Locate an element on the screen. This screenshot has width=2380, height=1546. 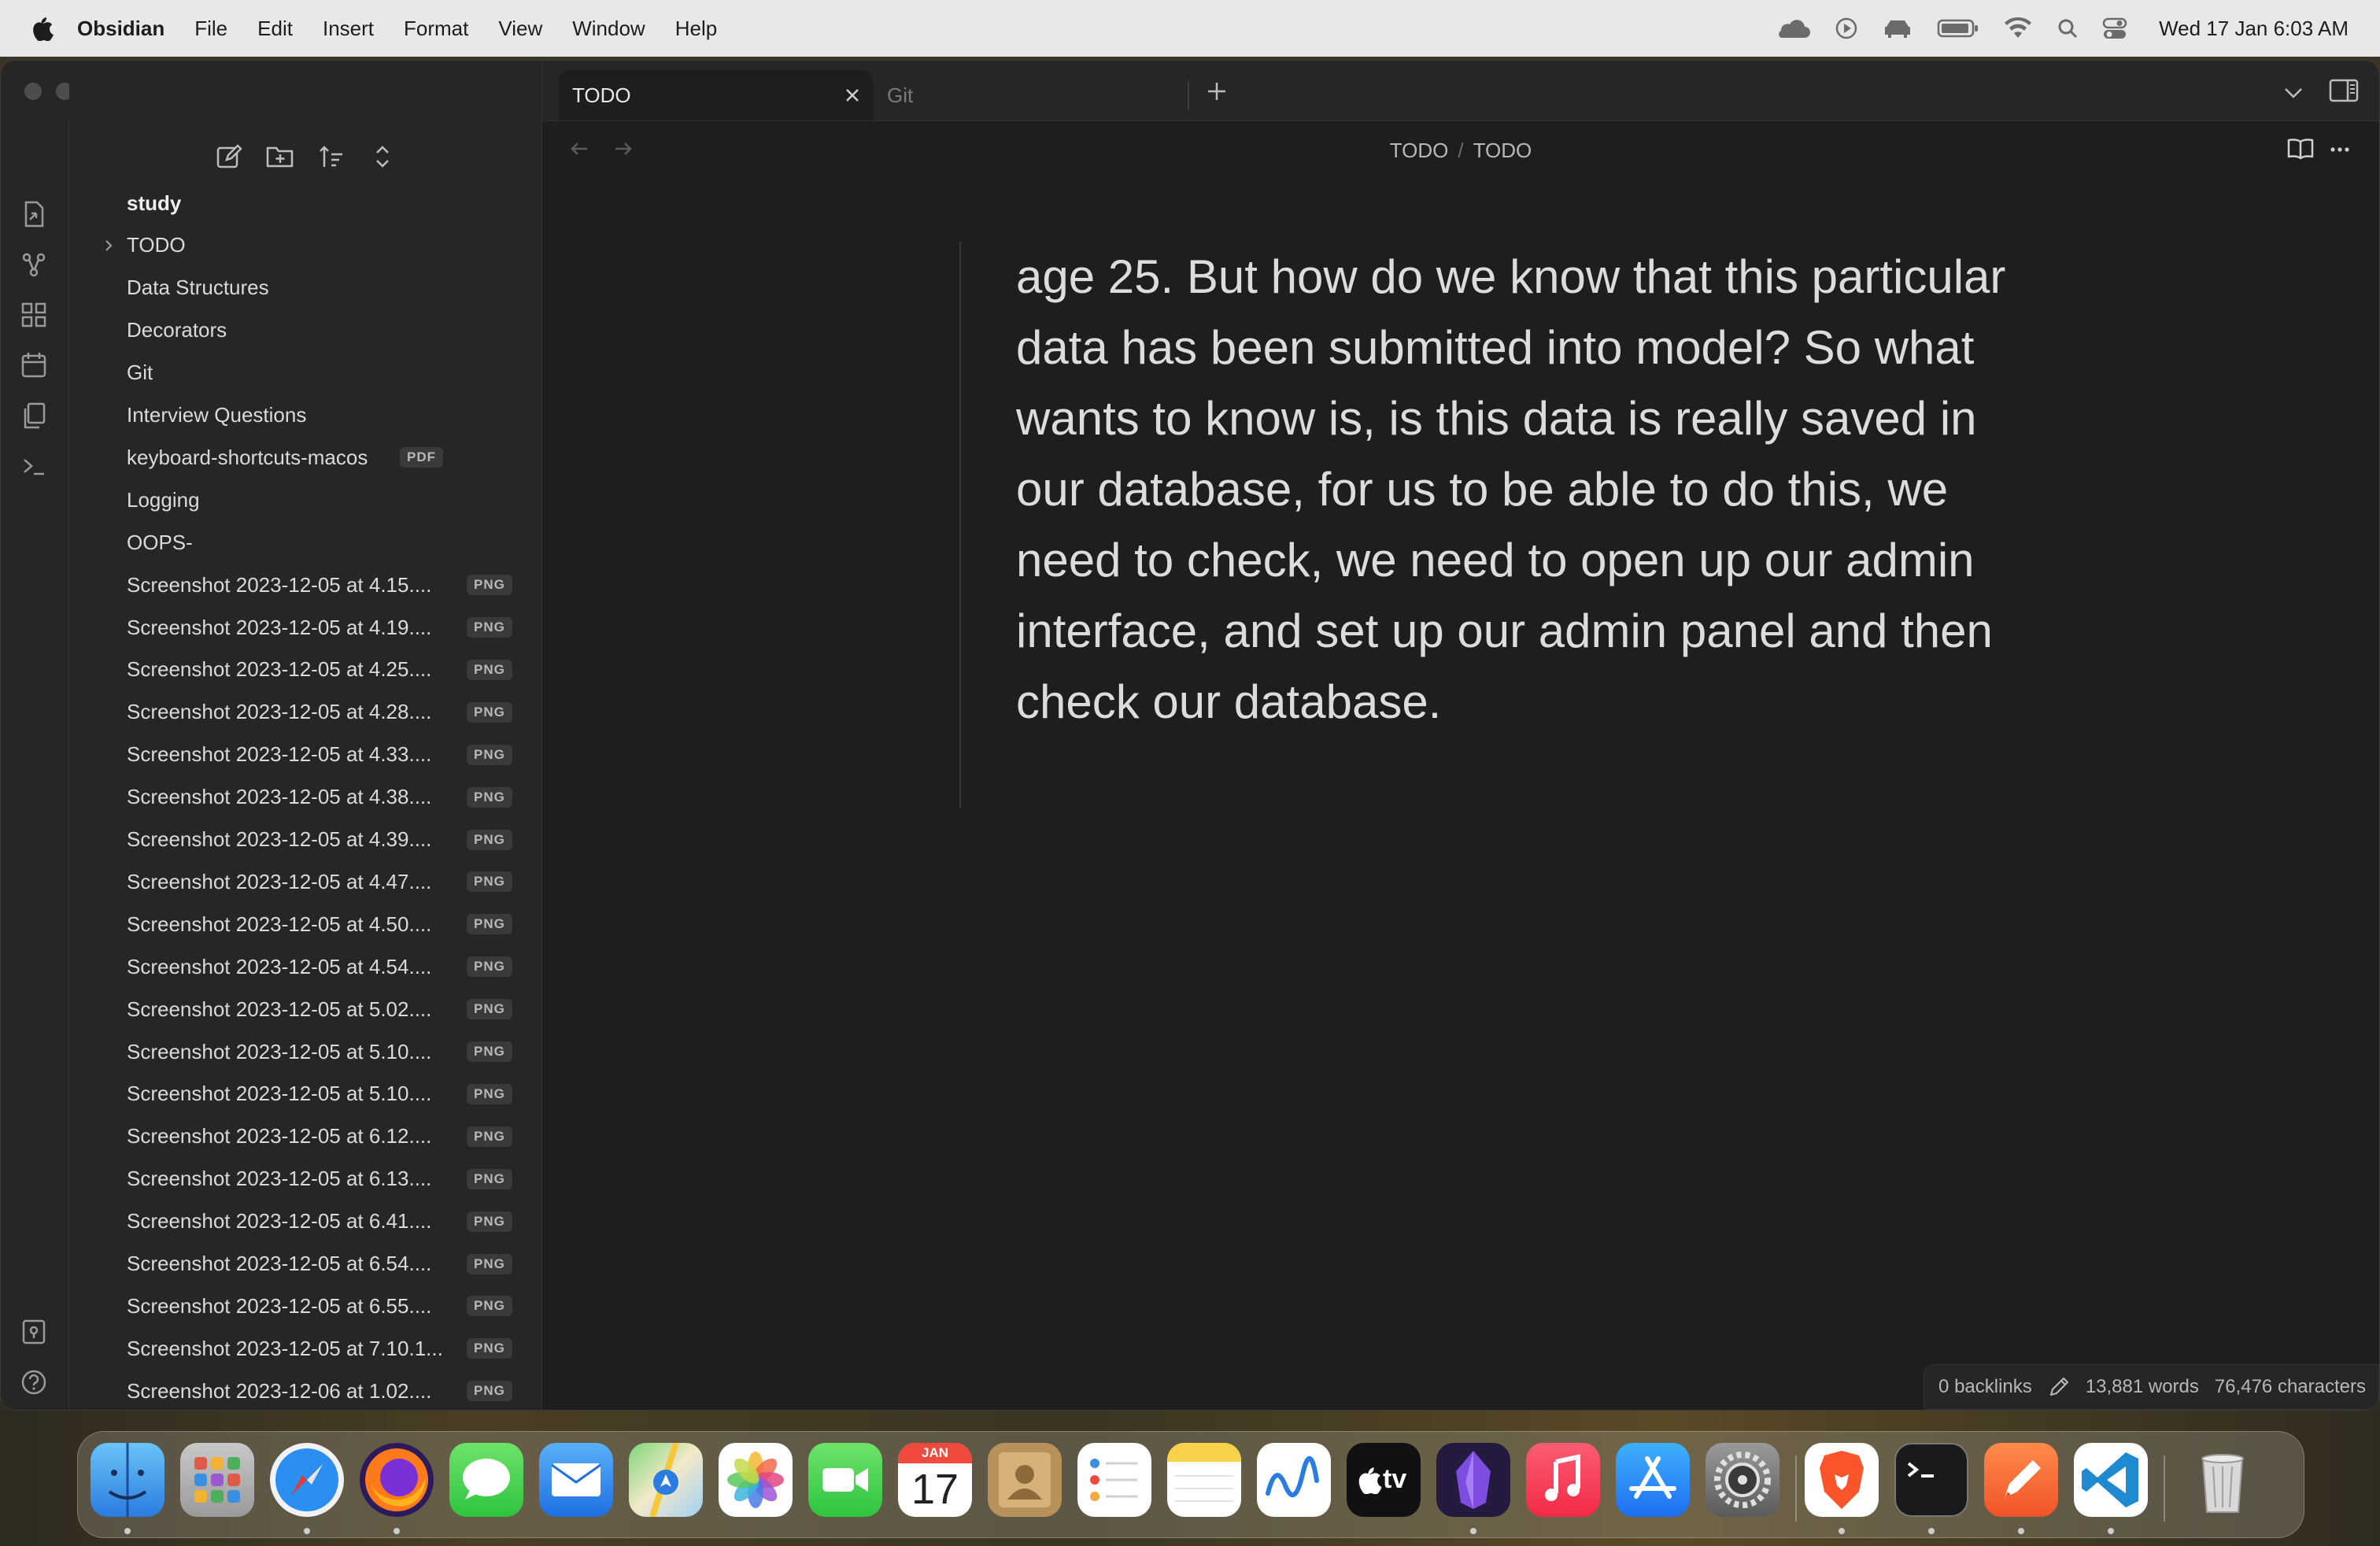
templates-copy-icon is located at coordinates (34, 416).